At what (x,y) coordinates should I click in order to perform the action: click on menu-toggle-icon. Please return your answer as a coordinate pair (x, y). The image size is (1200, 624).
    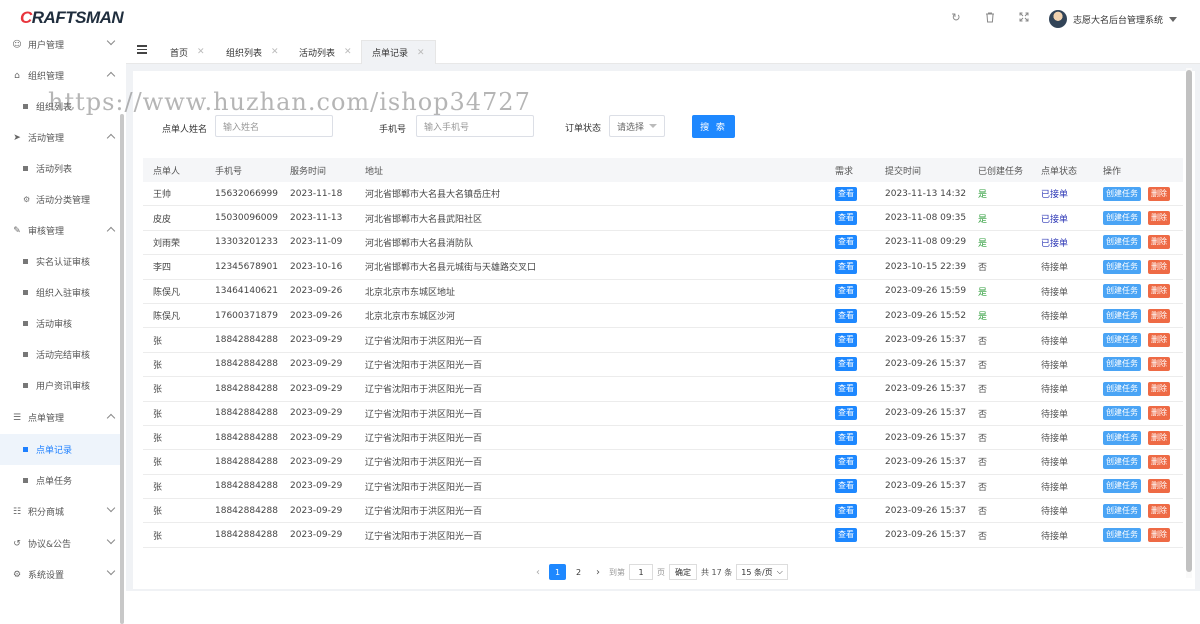
    Looking at the image, I should click on (142, 49).